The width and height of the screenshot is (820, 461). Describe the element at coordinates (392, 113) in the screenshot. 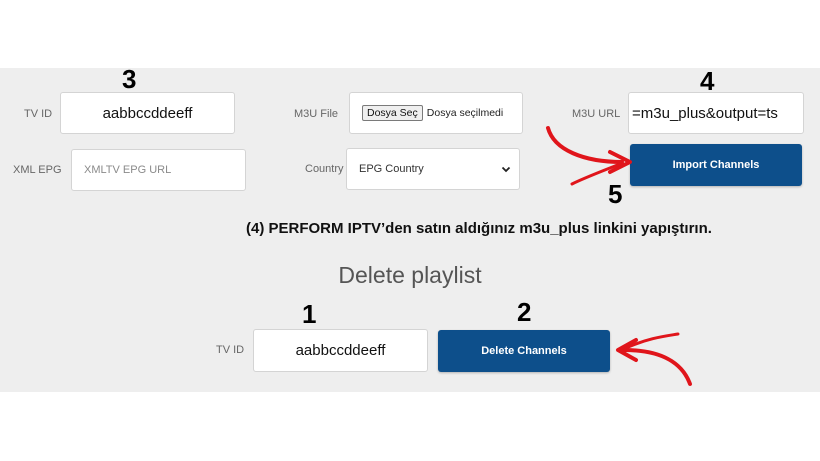

I see `choose-file-button: Dosya Seç` at that location.